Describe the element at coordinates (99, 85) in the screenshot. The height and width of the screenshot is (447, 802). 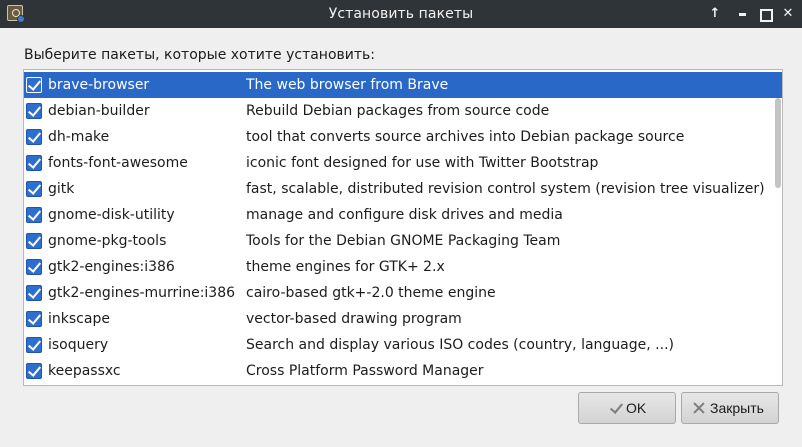
I see `package-name: brave-browser` at that location.